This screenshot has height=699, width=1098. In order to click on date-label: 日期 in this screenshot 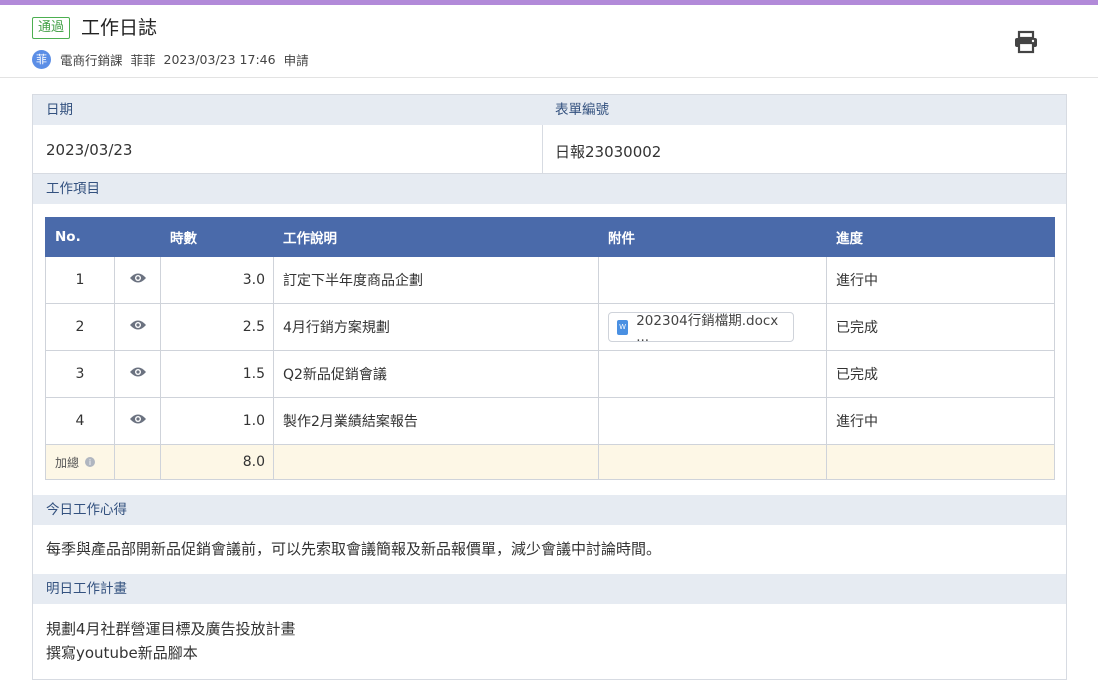, I will do `click(59, 110)`.